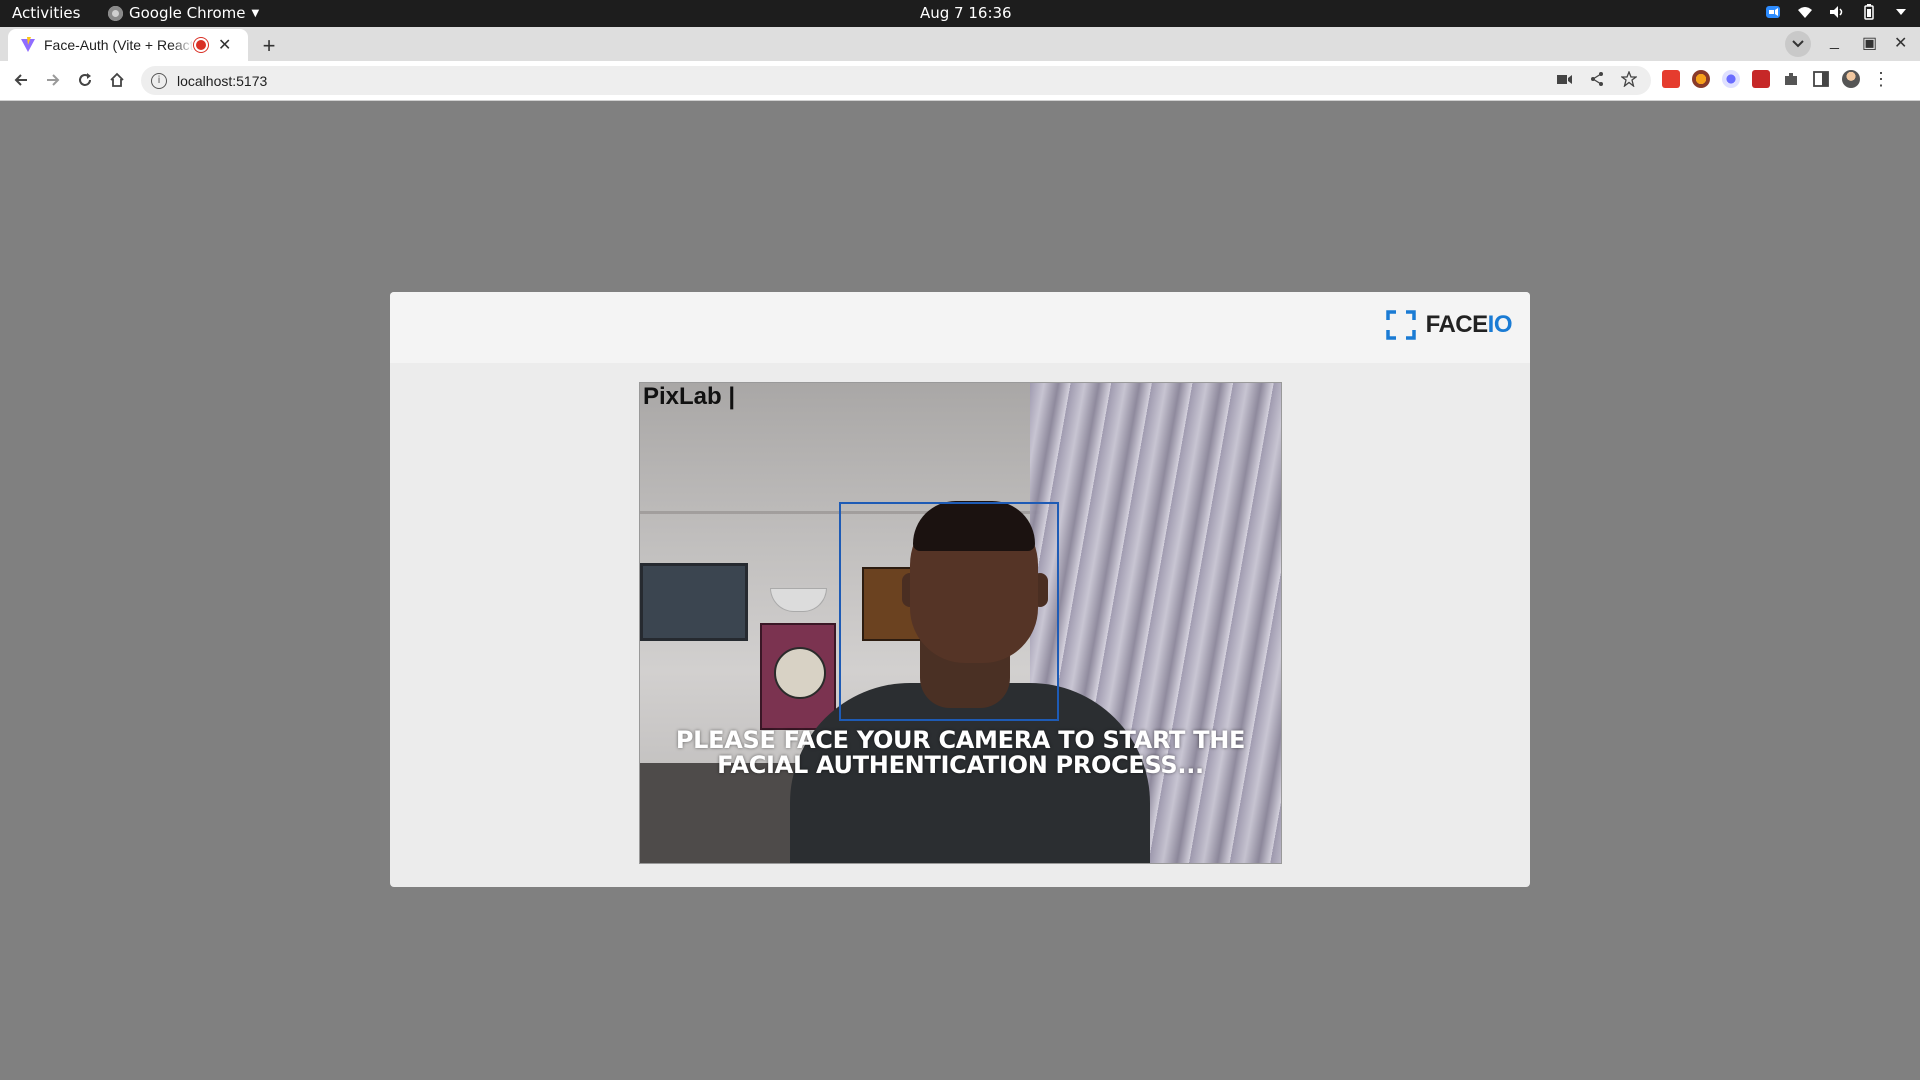  I want to click on arrow-right-icon, so click(53, 80).